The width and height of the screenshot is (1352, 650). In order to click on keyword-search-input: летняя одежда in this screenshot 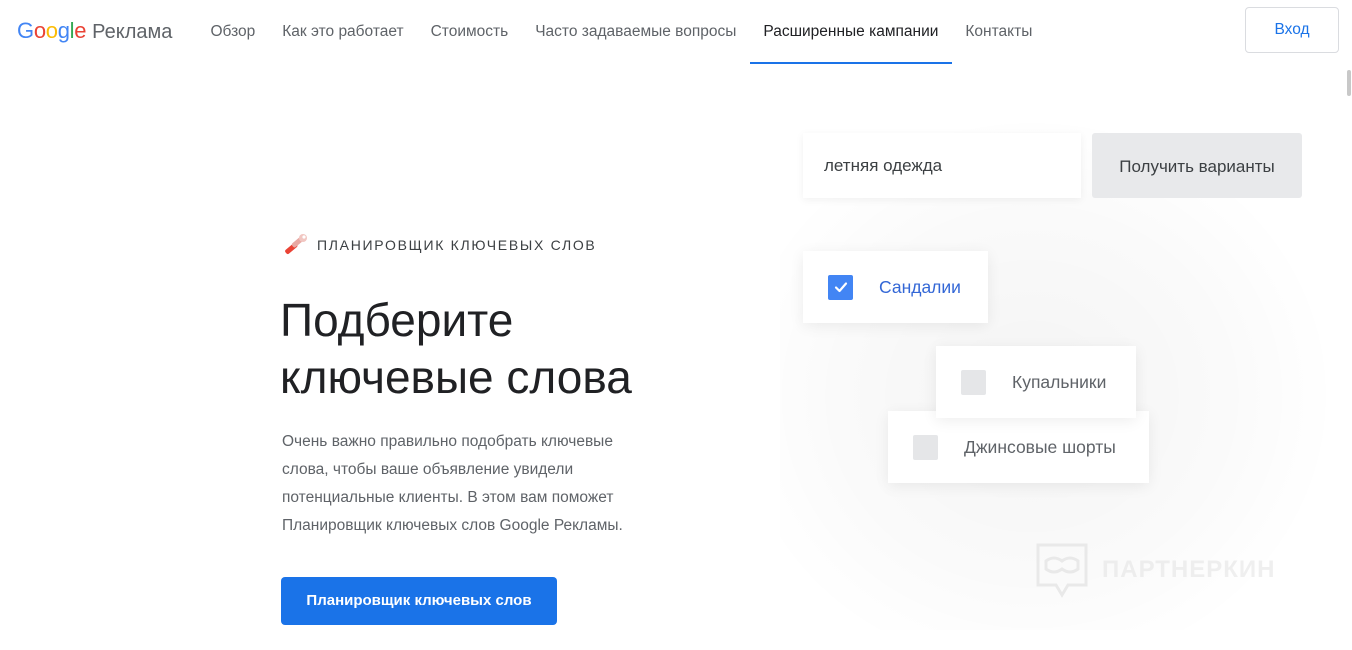, I will do `click(942, 165)`.